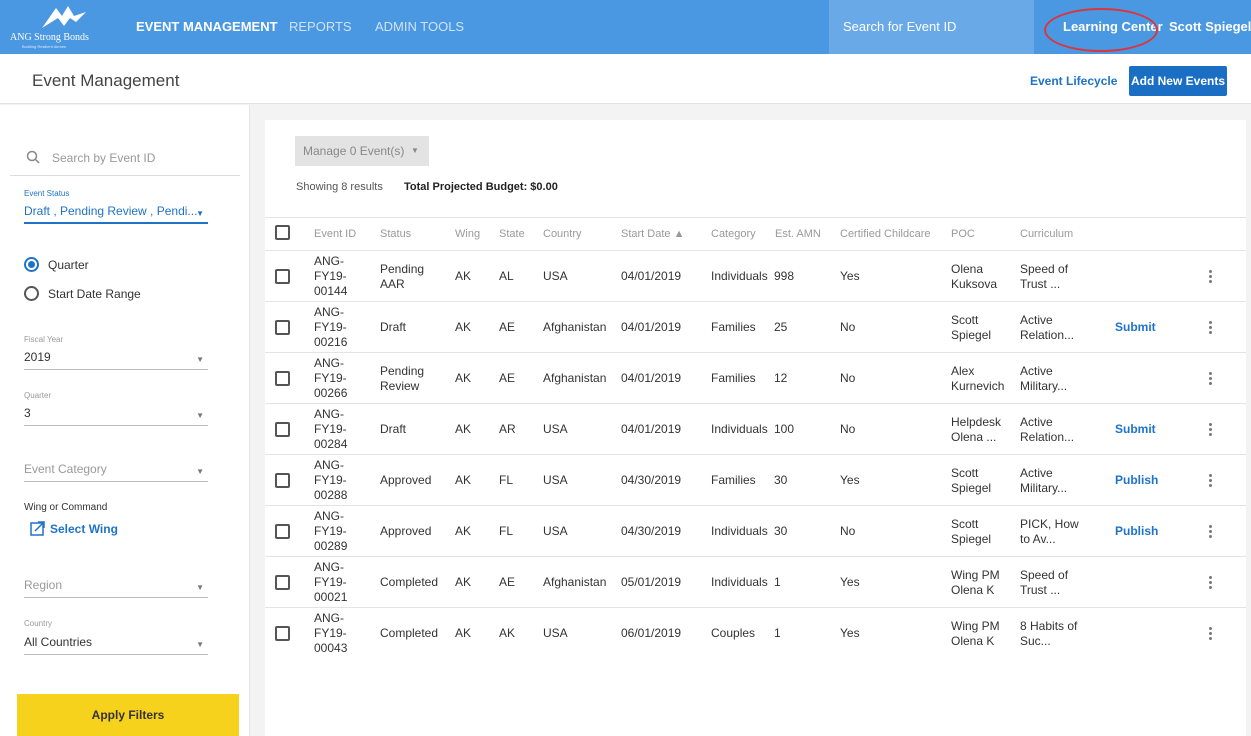 Image resolution: width=1251 pixels, height=736 pixels. I want to click on date-cell: 05/01/2019, so click(651, 581).